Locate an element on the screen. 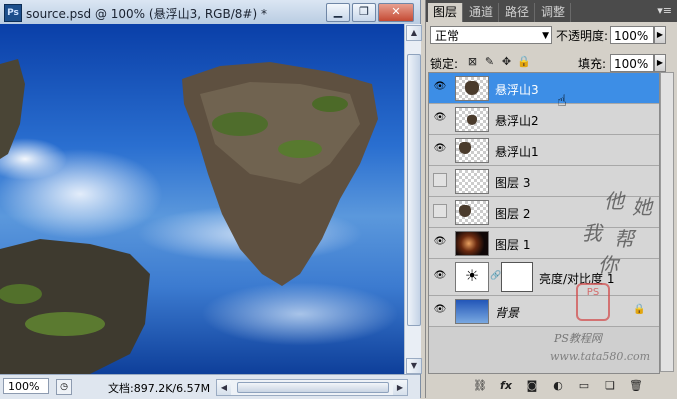 Image resolution: width=677 pixels, height=399 pixels. layer-options: 正常 ▼ 不透明度: 100% ▶ 锁定: ⊠ ✎ ✥ 🔒 填充: 100% ▶ is located at coordinates (551, 47).